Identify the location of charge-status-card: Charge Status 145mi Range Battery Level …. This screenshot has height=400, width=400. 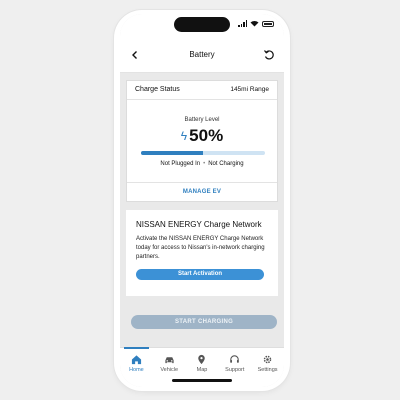
(202, 141).